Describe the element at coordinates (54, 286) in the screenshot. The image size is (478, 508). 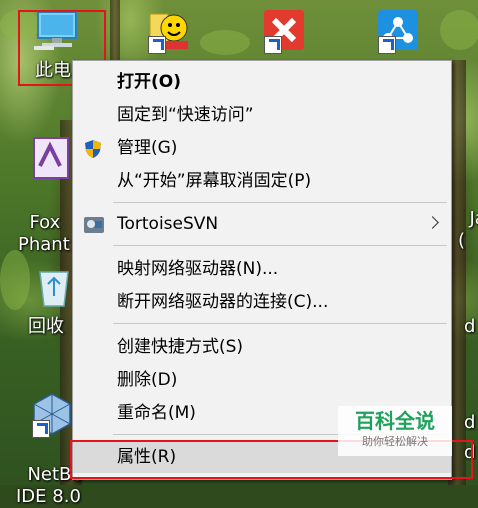
I see `recycle-bin-icon` at that location.